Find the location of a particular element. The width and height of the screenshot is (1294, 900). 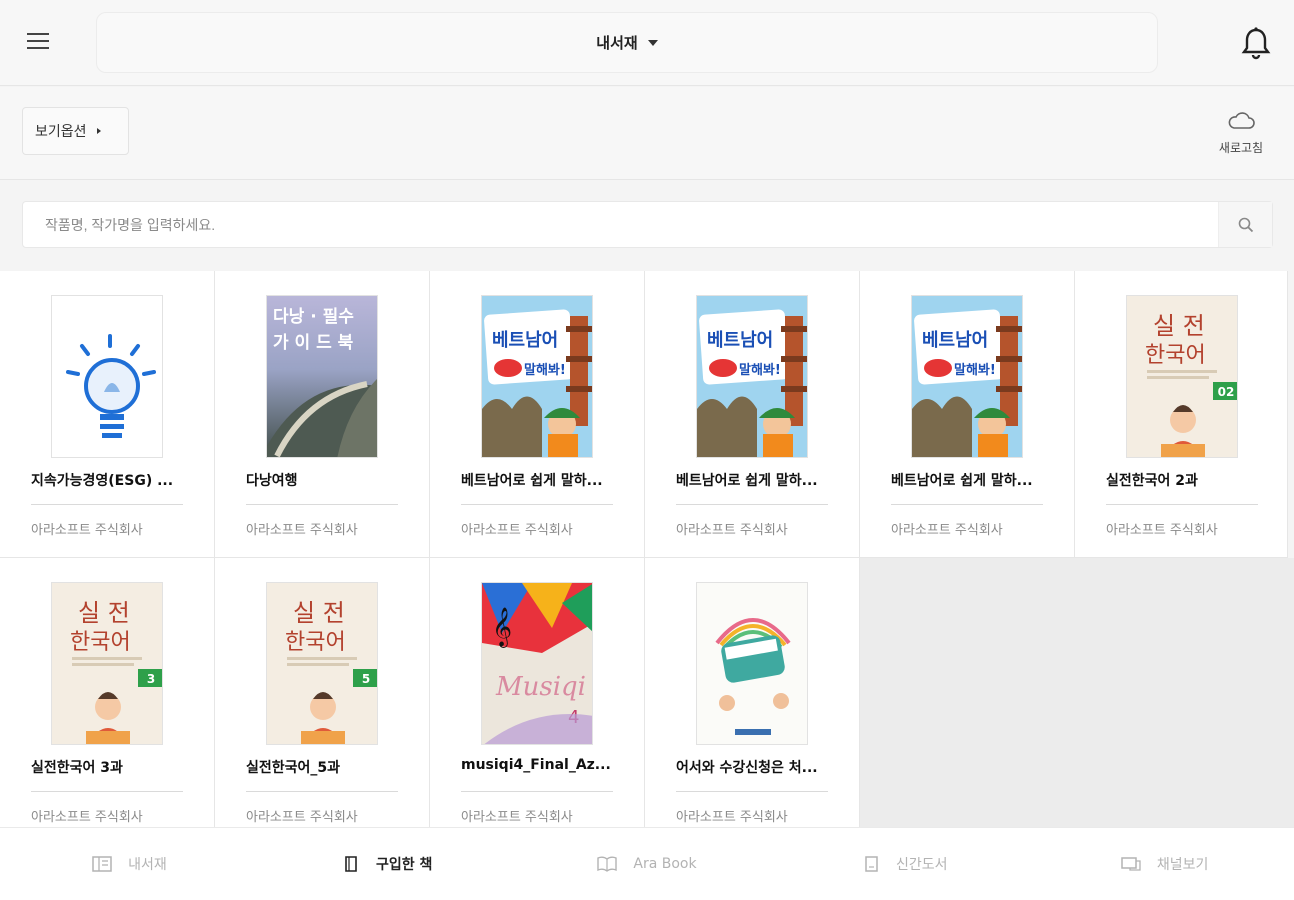

svg-text: 02 is located at coordinates (1226, 392).